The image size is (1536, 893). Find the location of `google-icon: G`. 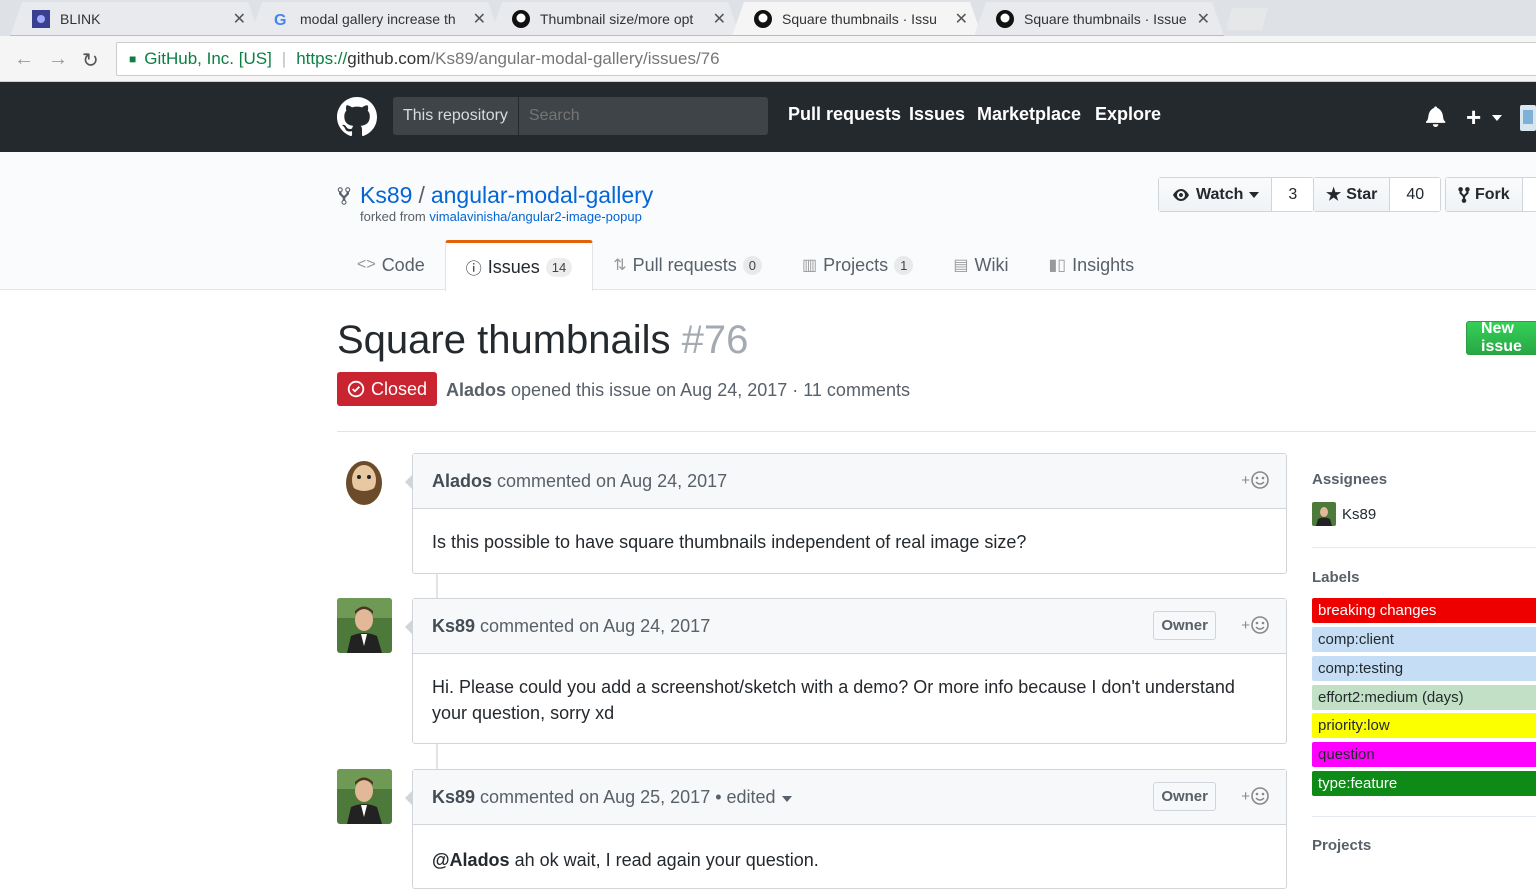

google-icon: G is located at coordinates (281, 19).